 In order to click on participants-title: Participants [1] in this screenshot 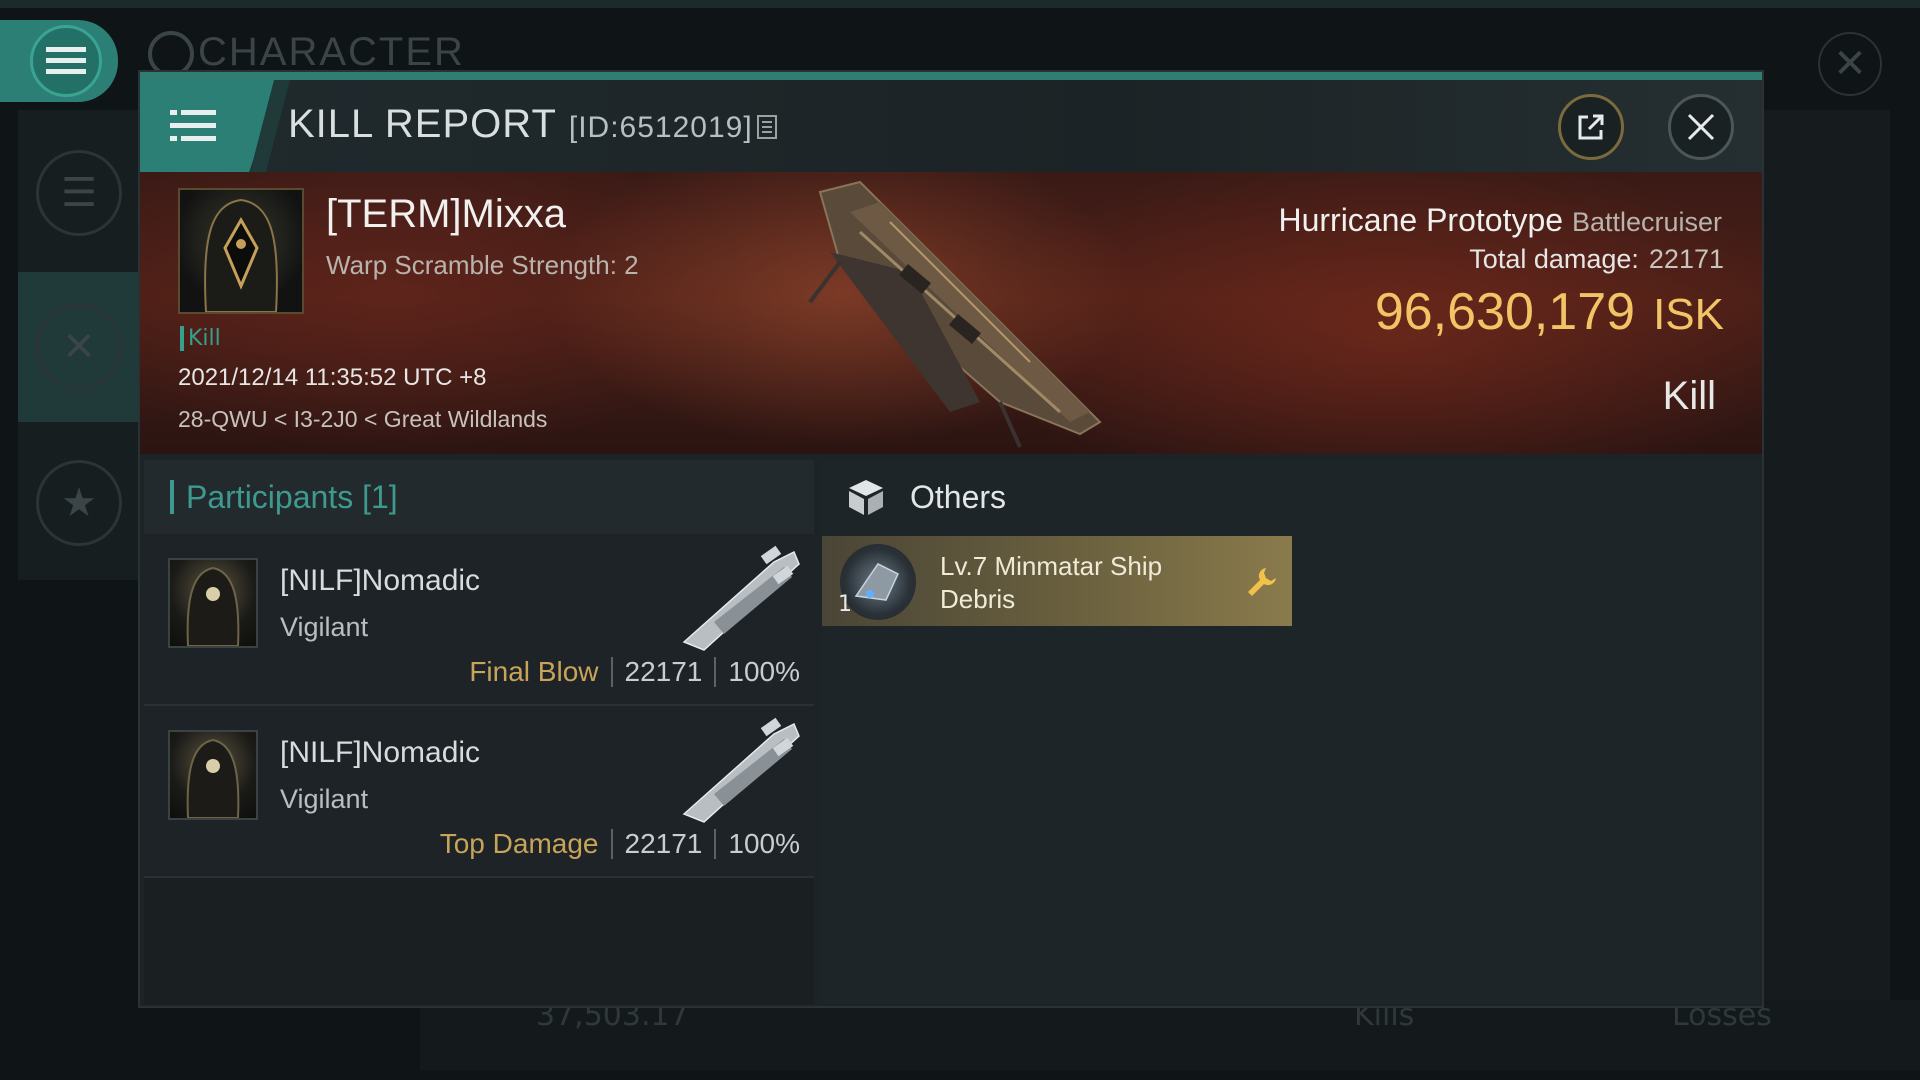, I will do `click(292, 496)`.